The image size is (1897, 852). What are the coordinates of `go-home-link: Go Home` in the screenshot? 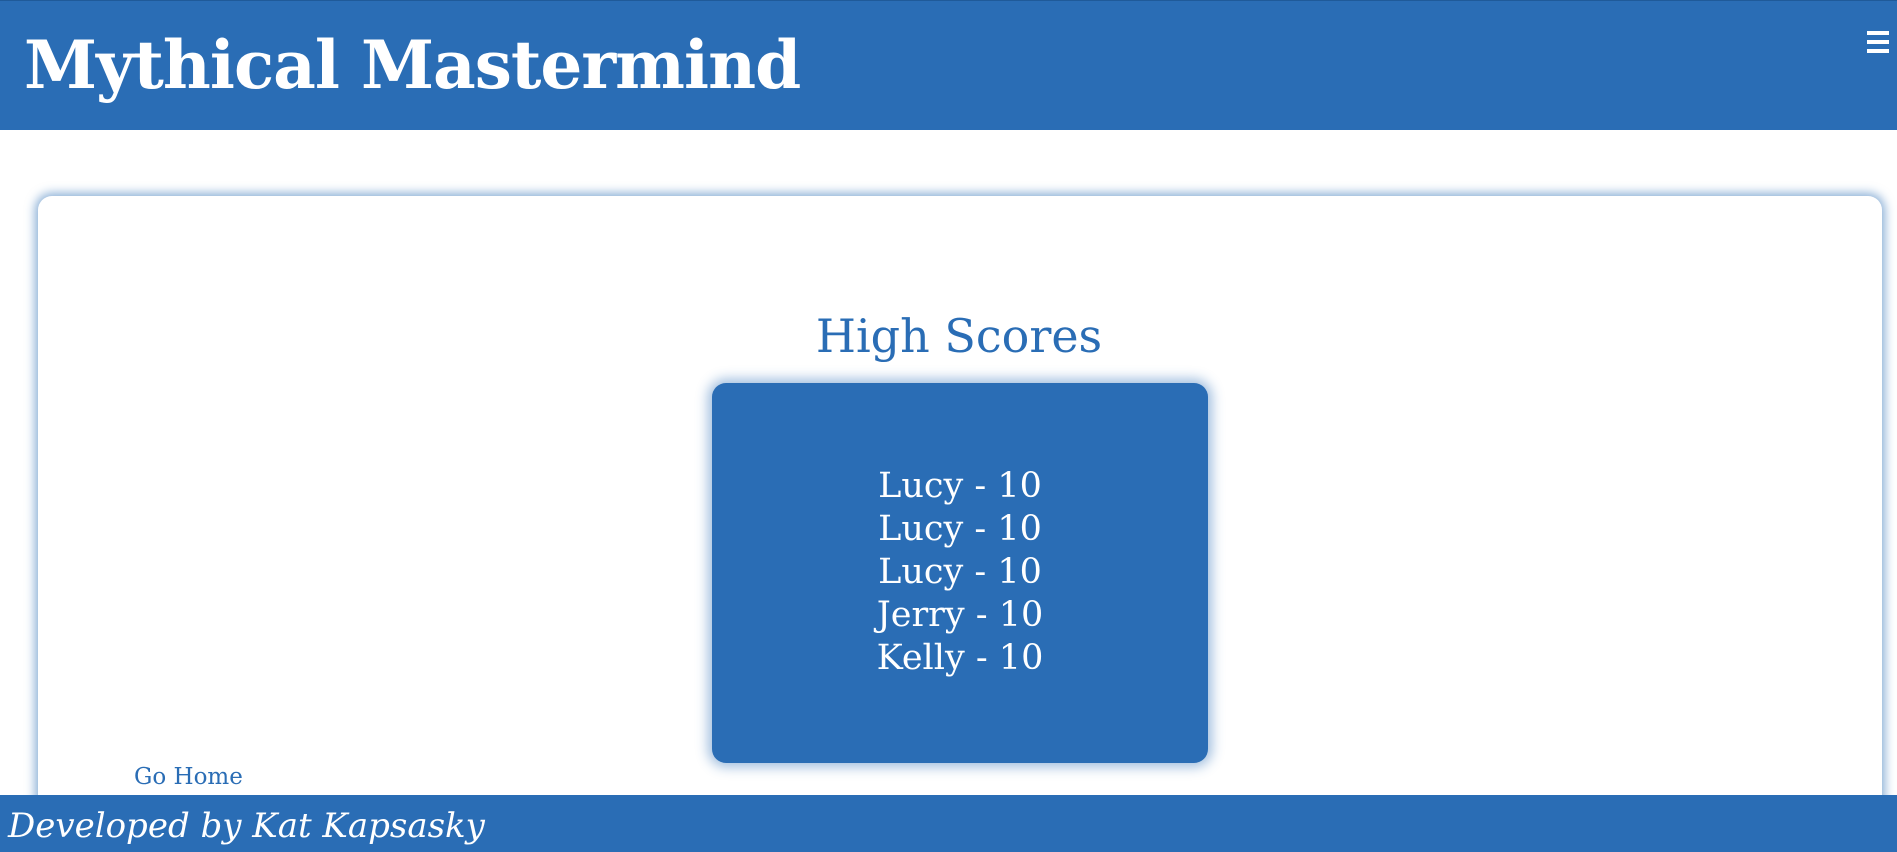 It's located at (188, 777).